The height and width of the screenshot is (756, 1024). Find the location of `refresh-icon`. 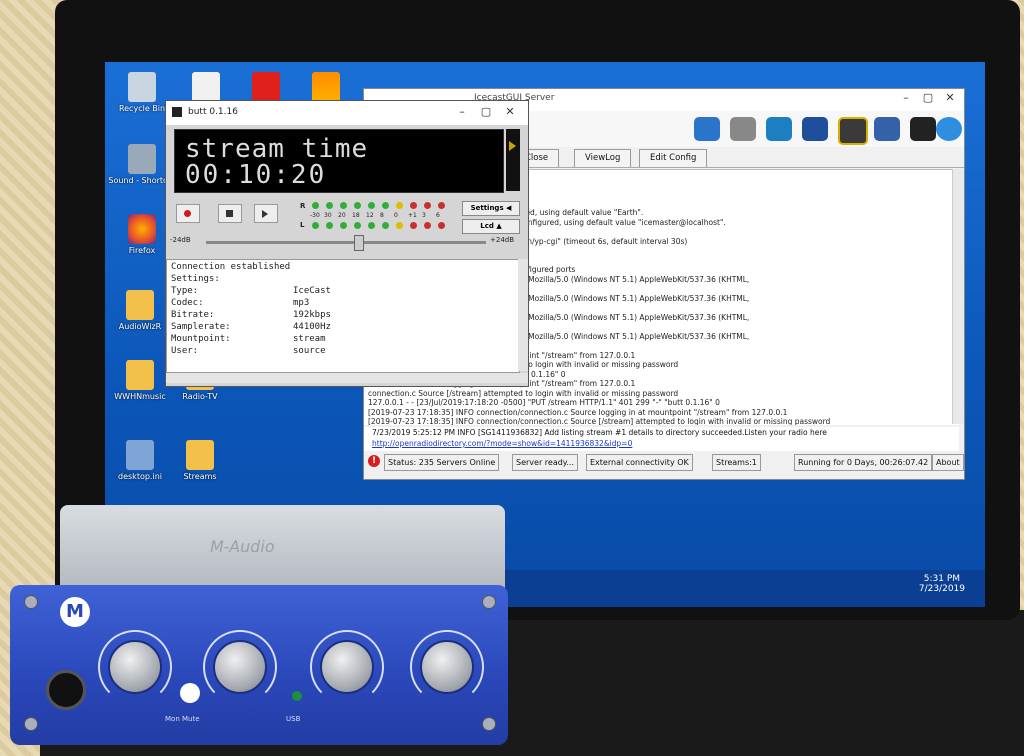

refresh-icon is located at coordinates (779, 129).